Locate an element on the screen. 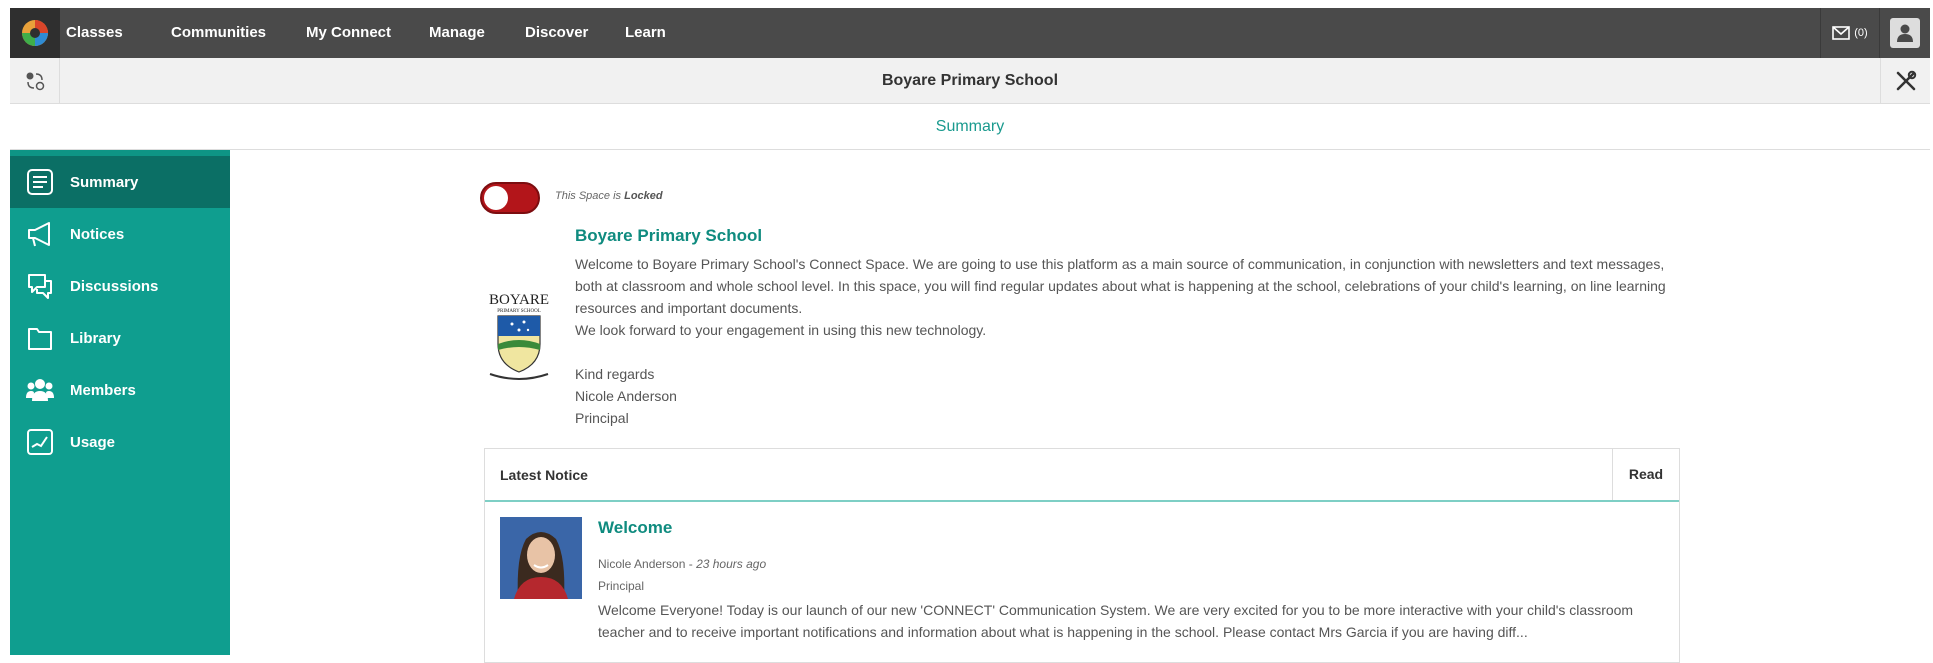  sidebar-item-label: Discussions is located at coordinates (114, 286).